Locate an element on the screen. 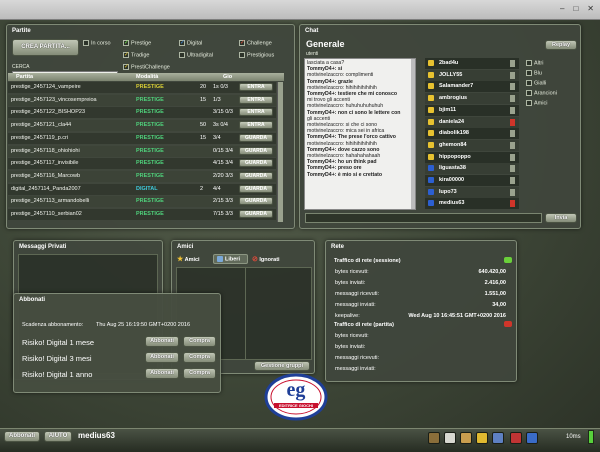  user-filter-item: Arancioni is located at coordinates (541, 93).